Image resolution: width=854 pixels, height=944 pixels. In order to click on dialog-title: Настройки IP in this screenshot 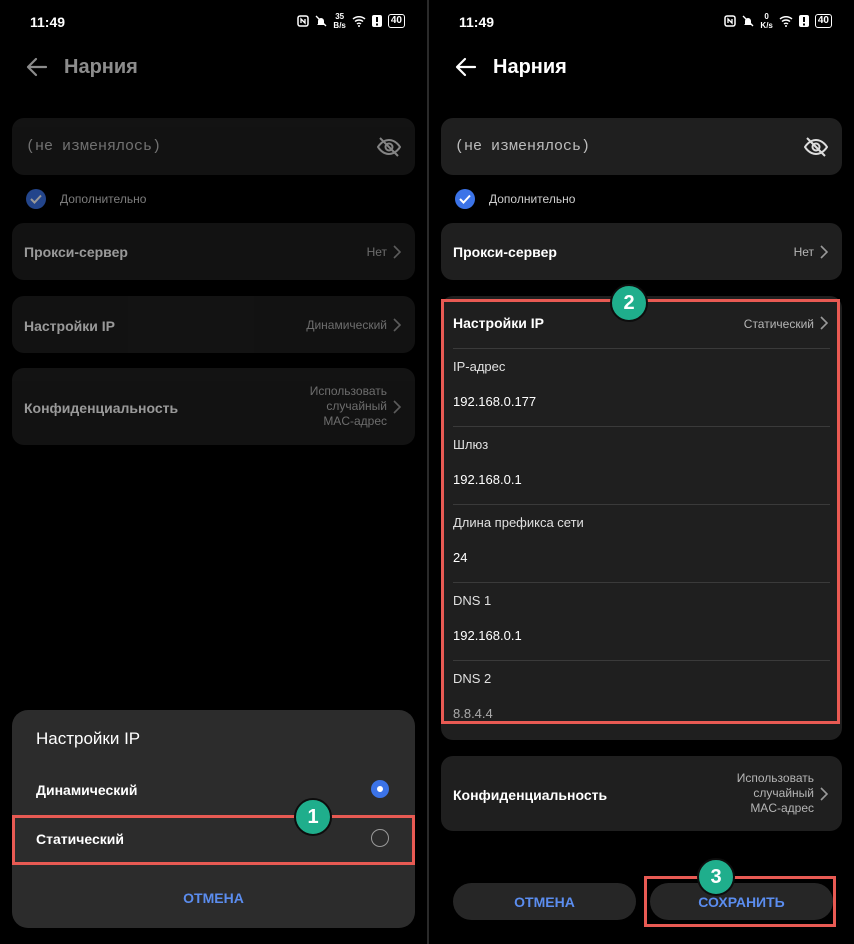, I will do `click(88, 738)`.